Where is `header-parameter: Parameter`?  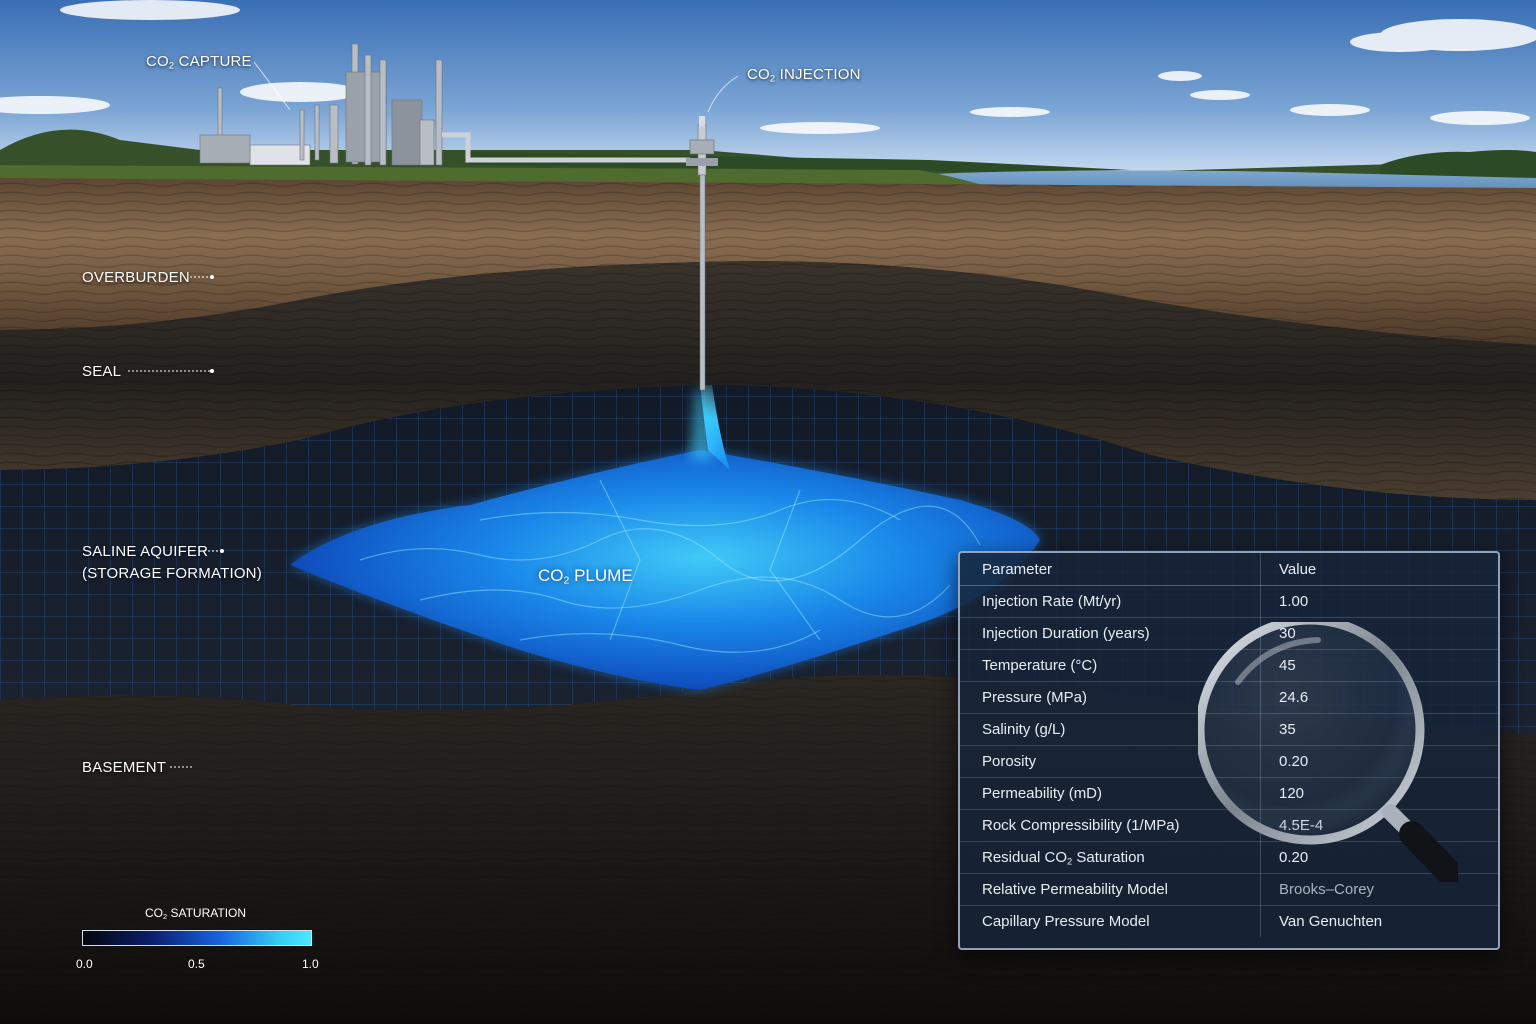 header-parameter: Parameter is located at coordinates (1110, 569).